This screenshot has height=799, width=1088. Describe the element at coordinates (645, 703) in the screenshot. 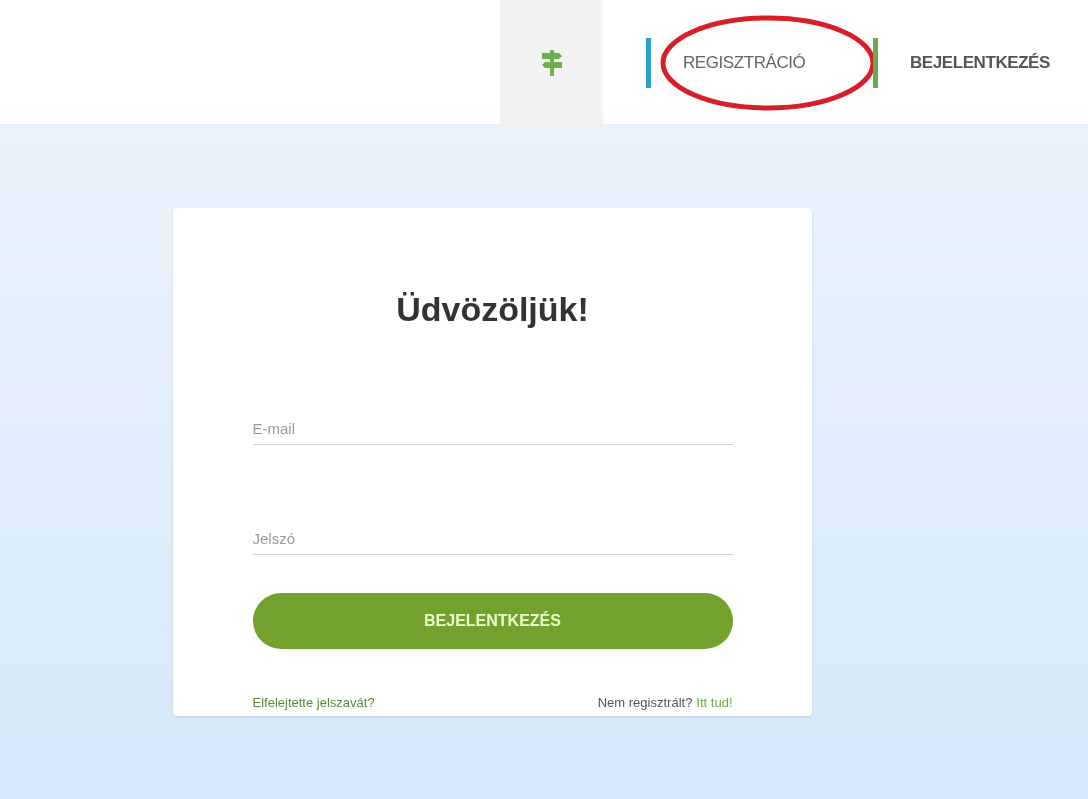

I see `register-prompt: Nem regisztrált?` at that location.